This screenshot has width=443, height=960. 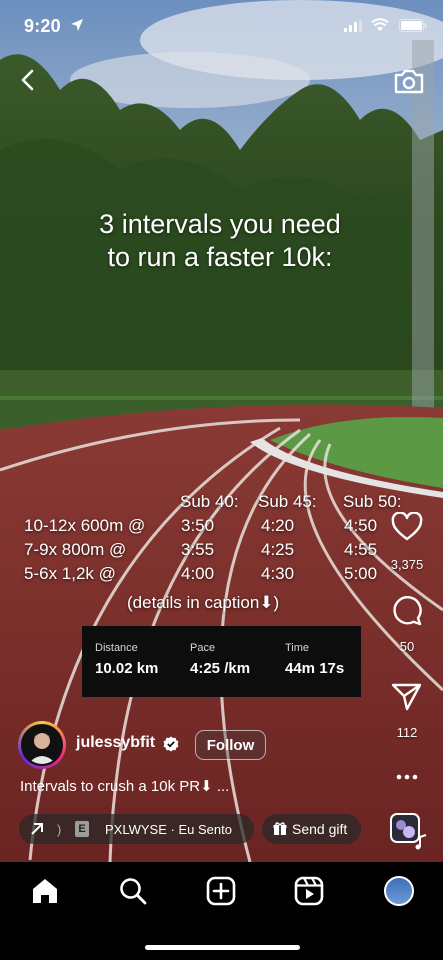 I want to click on comment-bubble-icon, so click(x=407, y=611).